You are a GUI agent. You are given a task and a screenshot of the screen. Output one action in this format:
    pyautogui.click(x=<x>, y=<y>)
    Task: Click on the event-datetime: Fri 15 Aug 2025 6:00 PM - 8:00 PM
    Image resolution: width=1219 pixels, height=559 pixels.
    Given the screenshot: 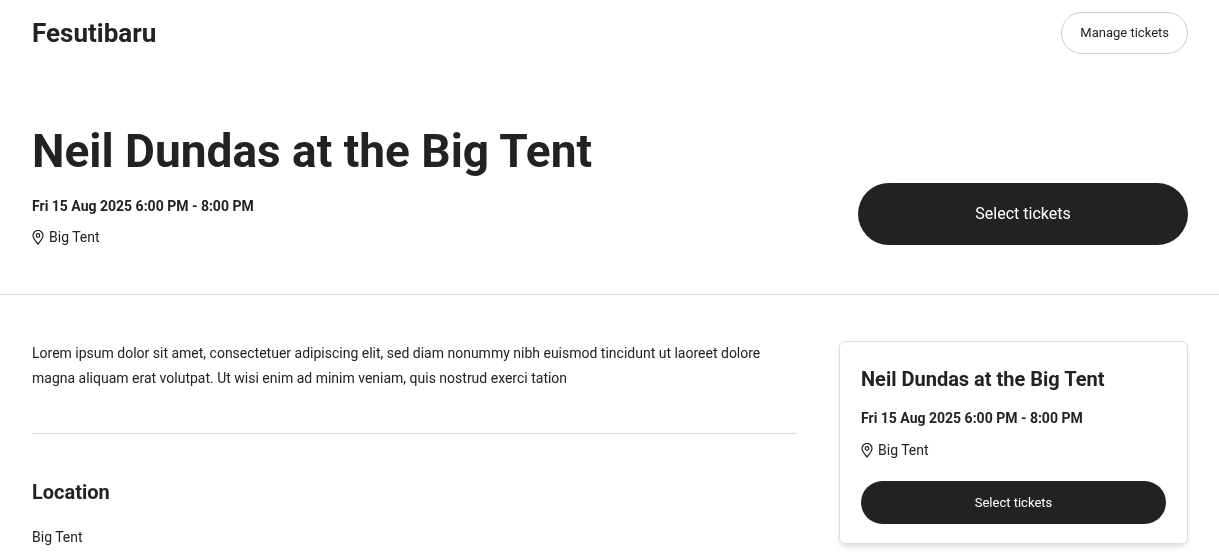 What is the action you would take?
    pyautogui.click(x=143, y=206)
    